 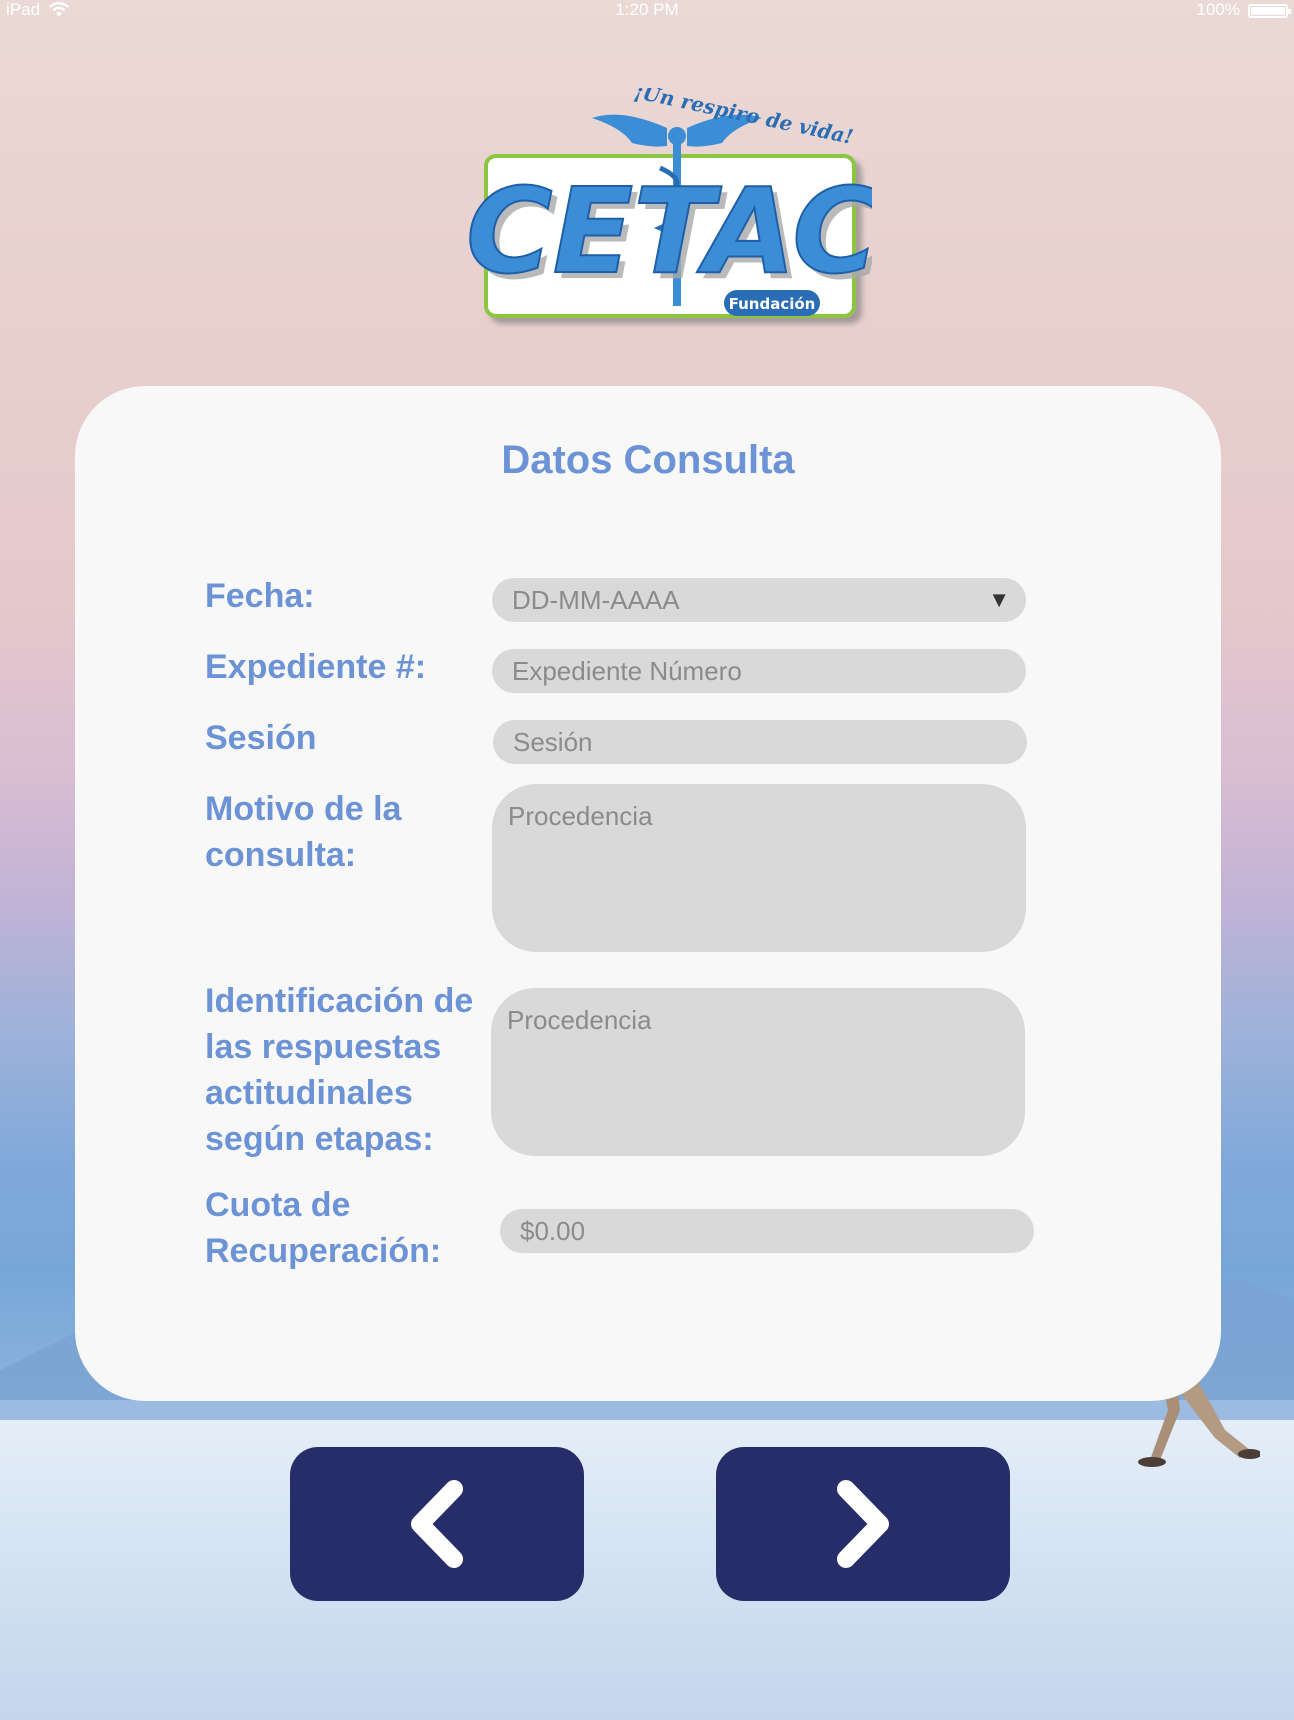 I want to click on logo-brand: CETAC, so click(x=669, y=231).